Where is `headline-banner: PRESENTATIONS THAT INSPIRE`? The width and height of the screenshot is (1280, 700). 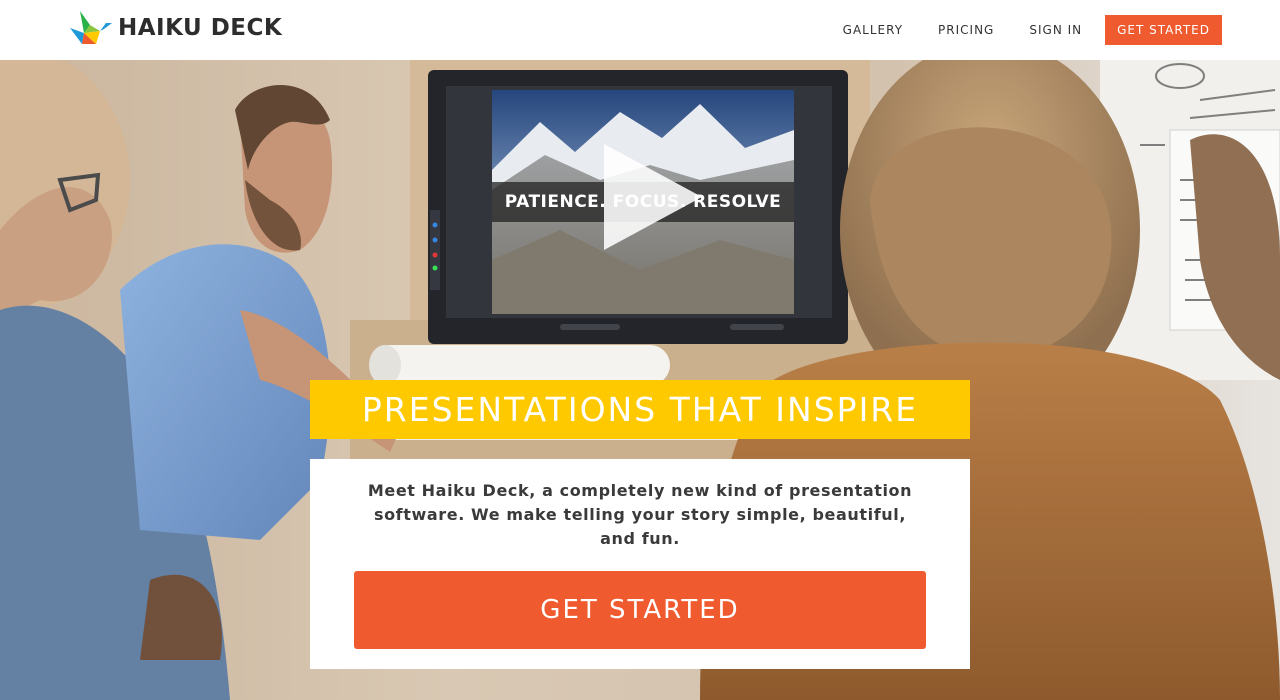 headline-banner: PRESENTATIONS THAT INSPIRE is located at coordinates (640, 409).